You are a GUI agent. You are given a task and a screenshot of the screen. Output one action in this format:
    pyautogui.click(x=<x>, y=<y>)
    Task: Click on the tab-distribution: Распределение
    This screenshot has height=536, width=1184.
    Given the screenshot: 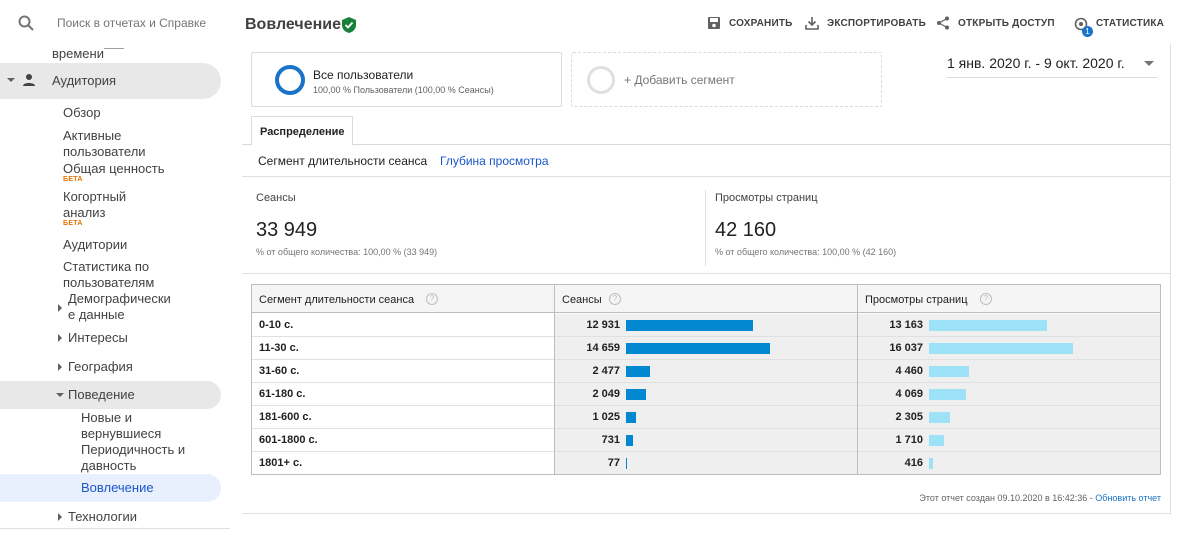 What is the action you would take?
    pyautogui.click(x=302, y=131)
    